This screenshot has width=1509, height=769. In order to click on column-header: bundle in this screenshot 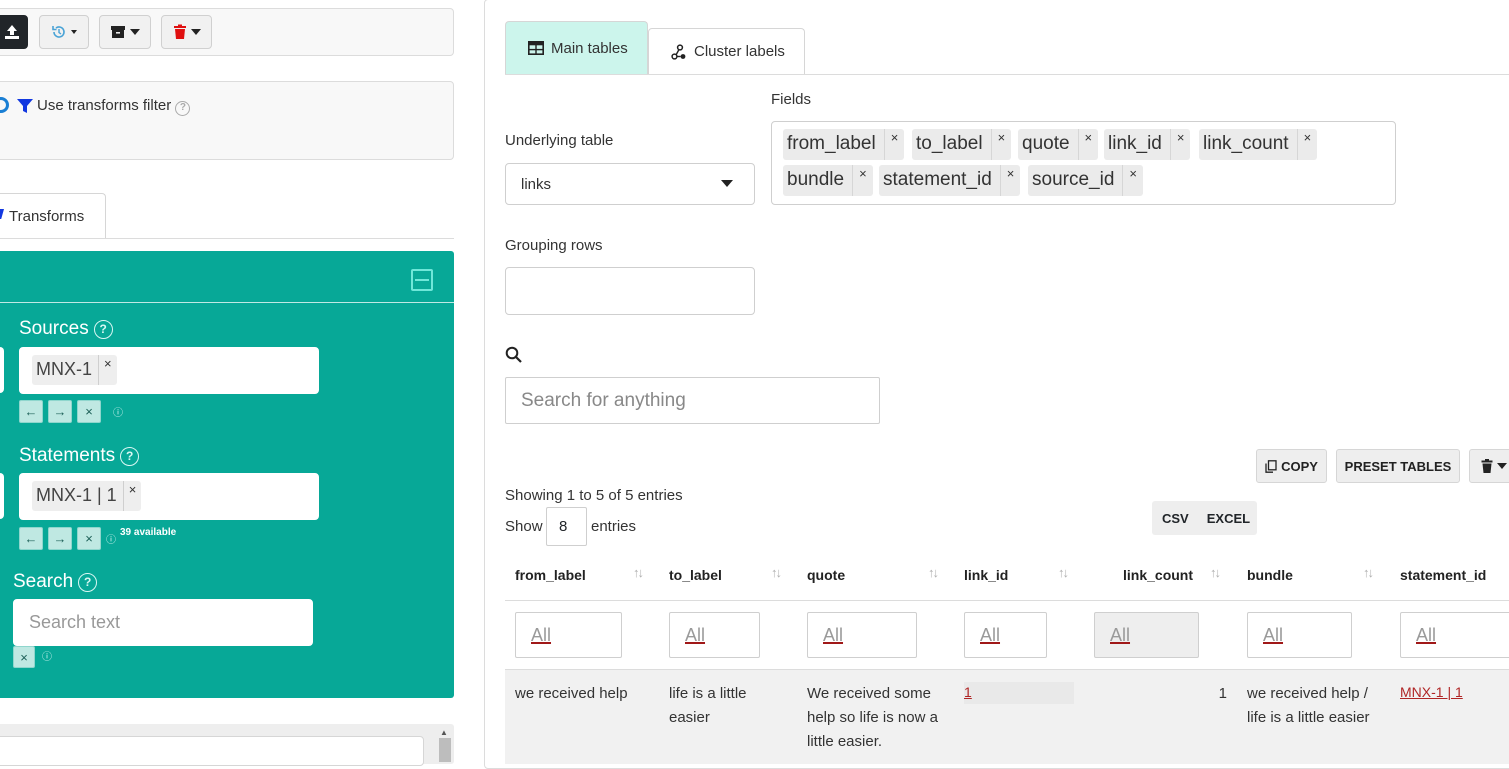, I will do `click(1270, 575)`.